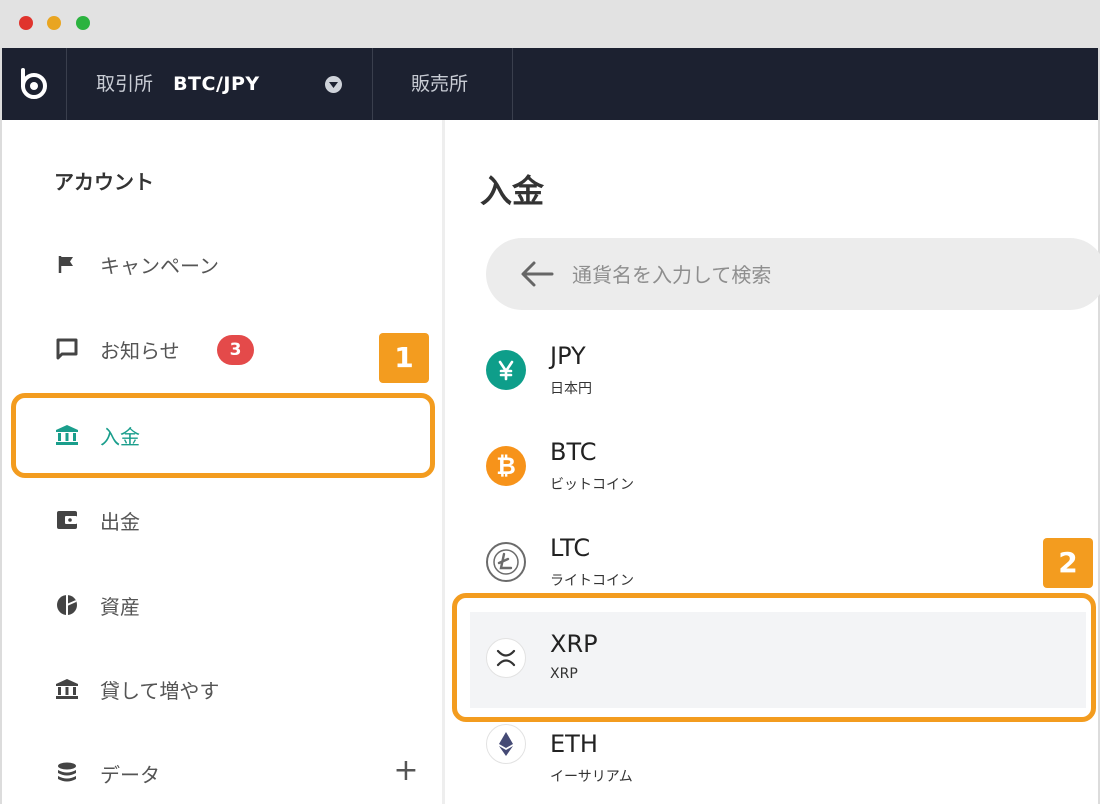 This screenshot has height=804, width=1100. I want to click on currency-search-input, so click(822, 275).